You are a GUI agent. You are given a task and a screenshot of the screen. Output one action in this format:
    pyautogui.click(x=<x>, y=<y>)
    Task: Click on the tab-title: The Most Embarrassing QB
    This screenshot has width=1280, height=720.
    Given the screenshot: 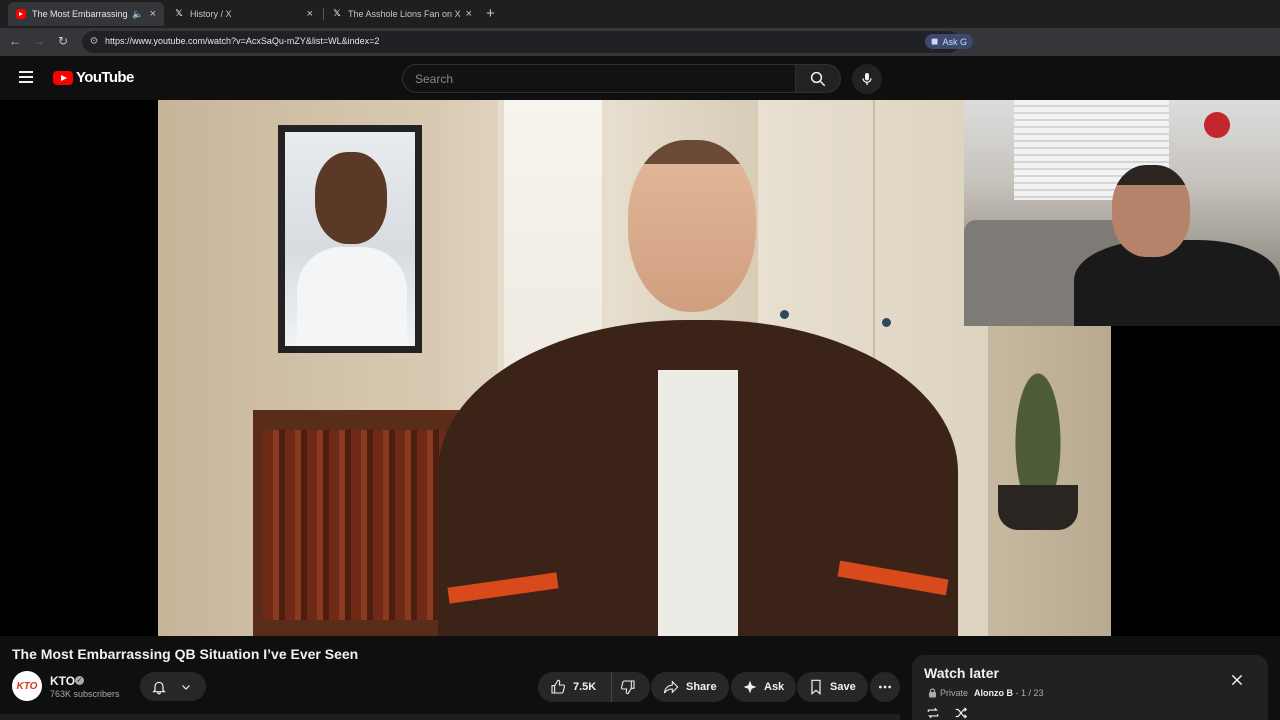 What is the action you would take?
    pyautogui.click(x=80, y=14)
    